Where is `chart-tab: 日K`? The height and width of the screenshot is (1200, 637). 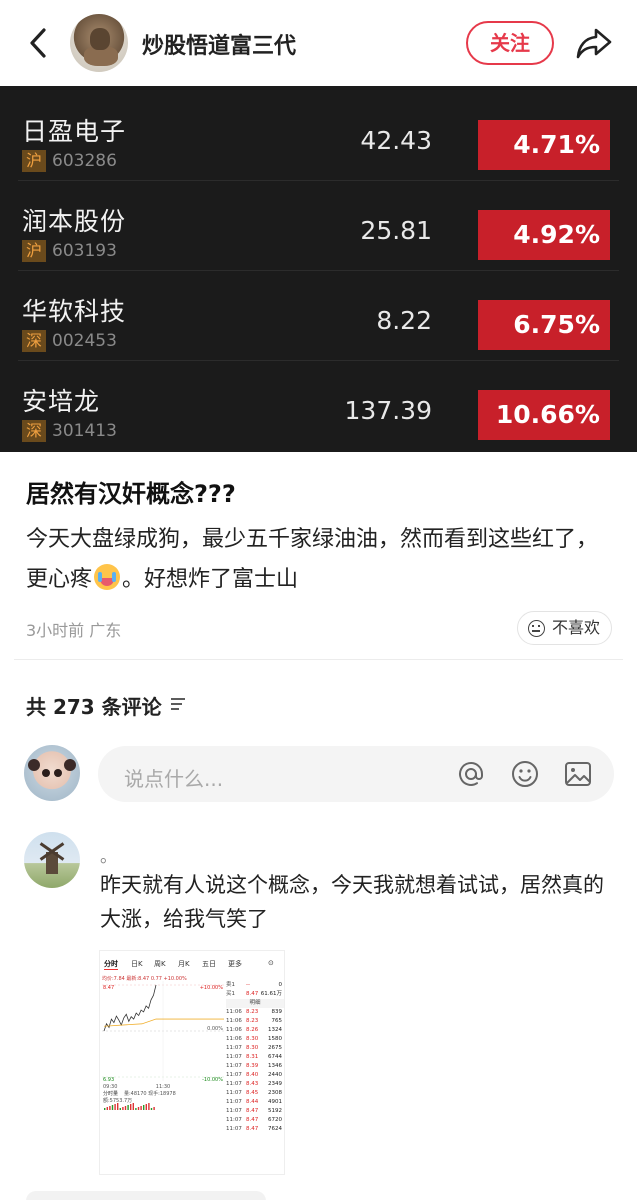 chart-tab: 日K is located at coordinates (137, 964).